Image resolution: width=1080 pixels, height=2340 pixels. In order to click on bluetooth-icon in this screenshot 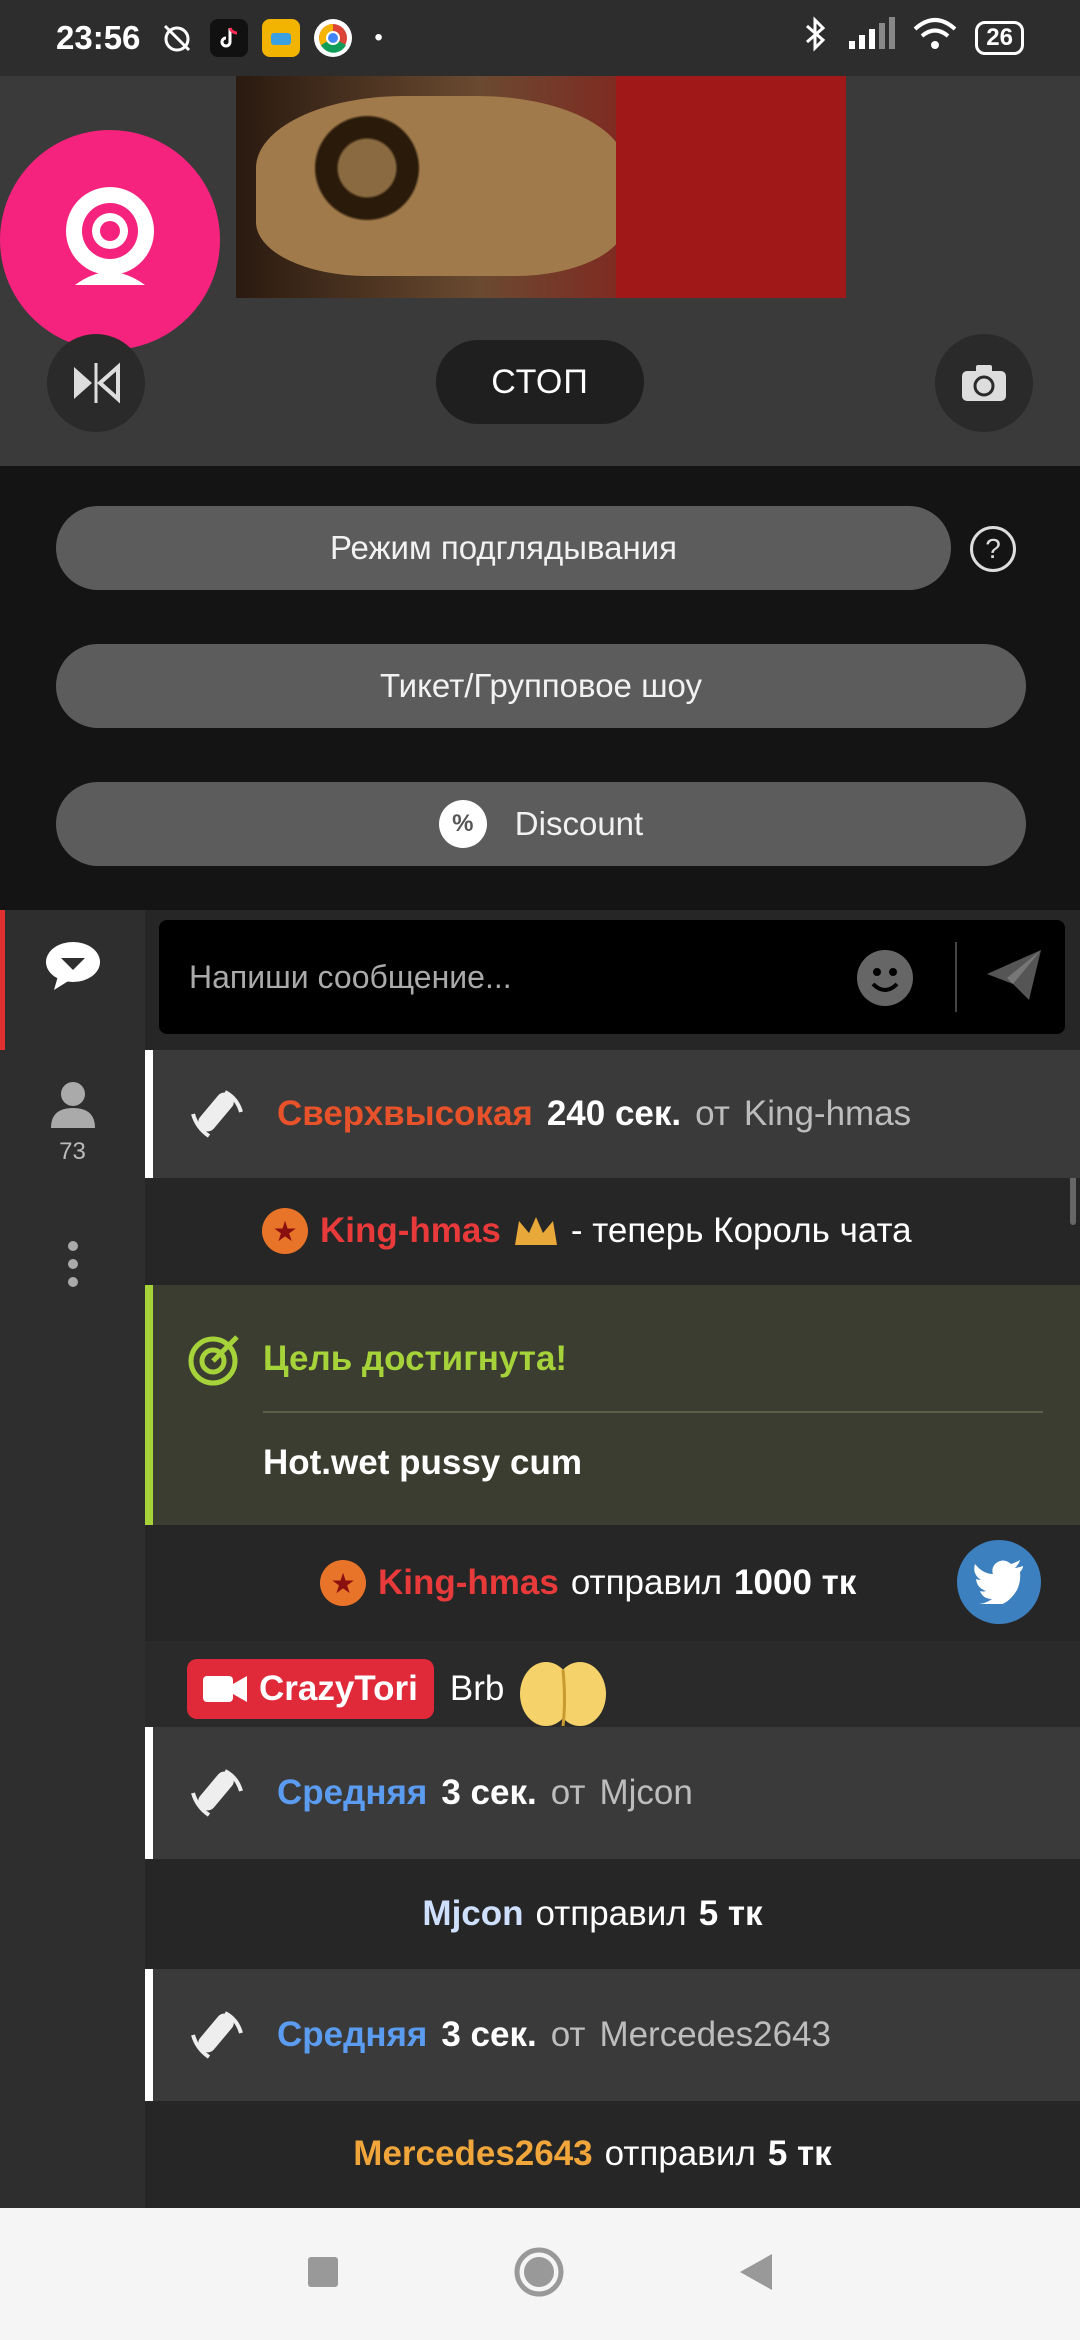, I will do `click(816, 38)`.